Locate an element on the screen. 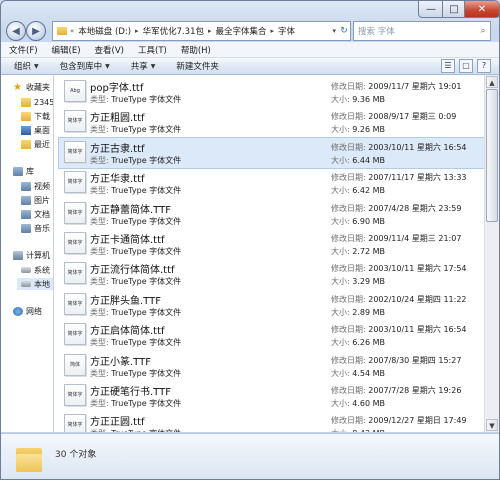 Image resolution: width=500 pixels, height=480 pixels. refresh-button: ↻ is located at coordinates (344, 31).